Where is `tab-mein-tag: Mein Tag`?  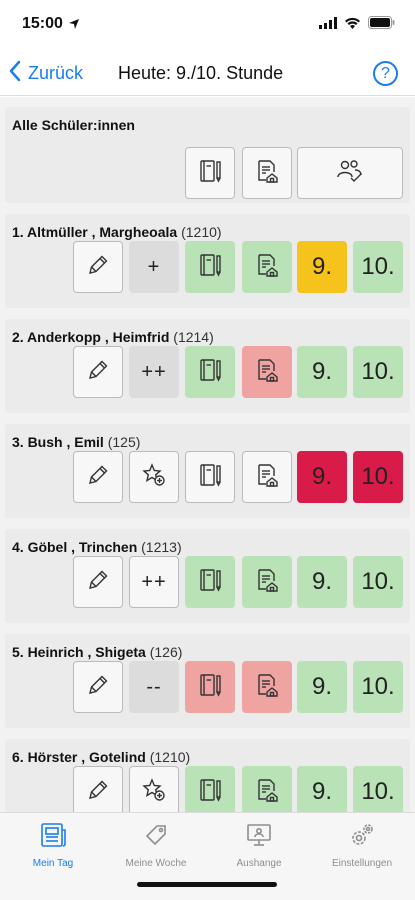 tab-mein-tag: Mein Tag is located at coordinates (53, 845).